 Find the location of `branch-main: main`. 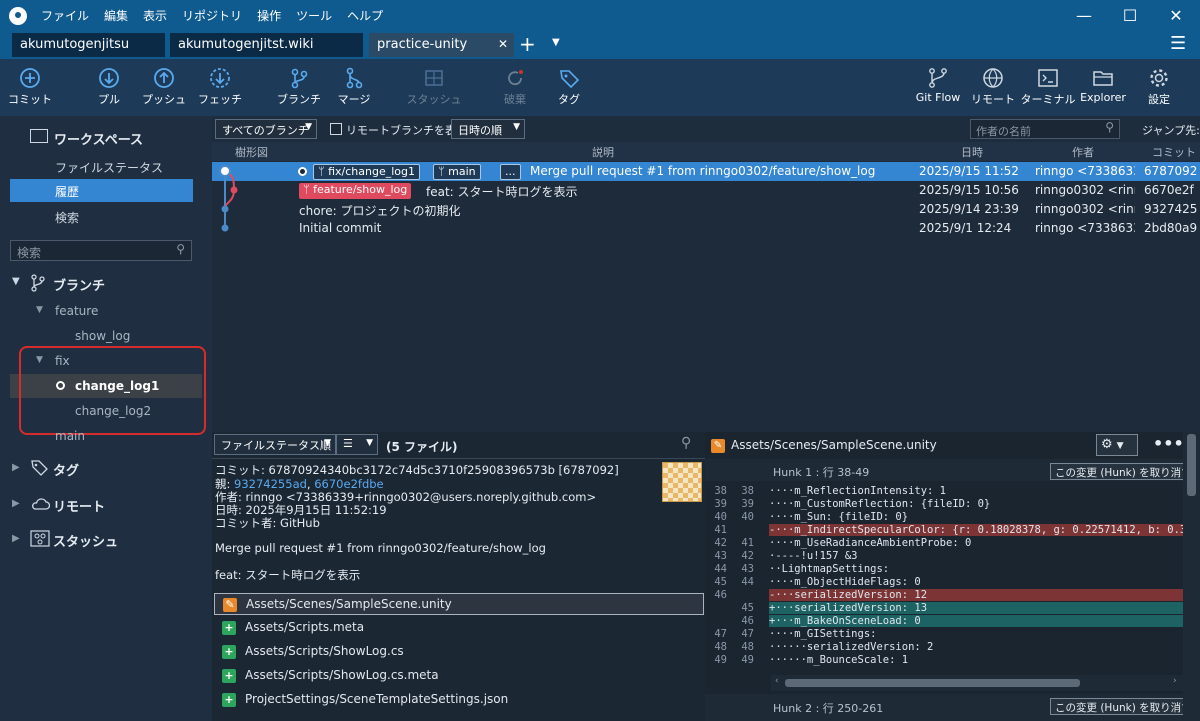

branch-main: main is located at coordinates (70, 436).